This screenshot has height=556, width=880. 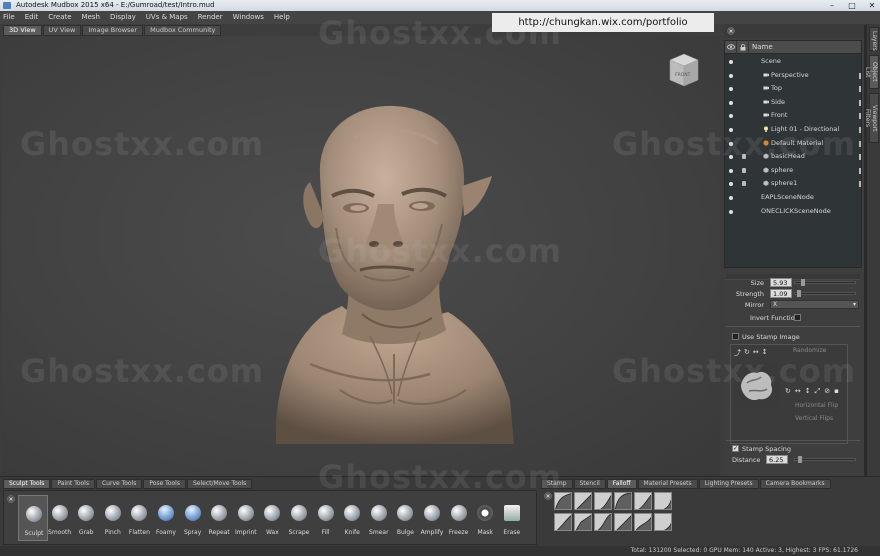 I want to click on tab-stencil: Stencil, so click(x=589, y=484).